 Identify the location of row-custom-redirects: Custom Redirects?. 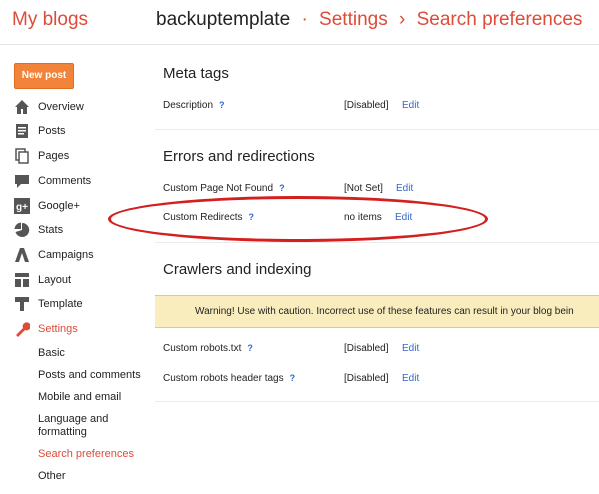
(208, 217).